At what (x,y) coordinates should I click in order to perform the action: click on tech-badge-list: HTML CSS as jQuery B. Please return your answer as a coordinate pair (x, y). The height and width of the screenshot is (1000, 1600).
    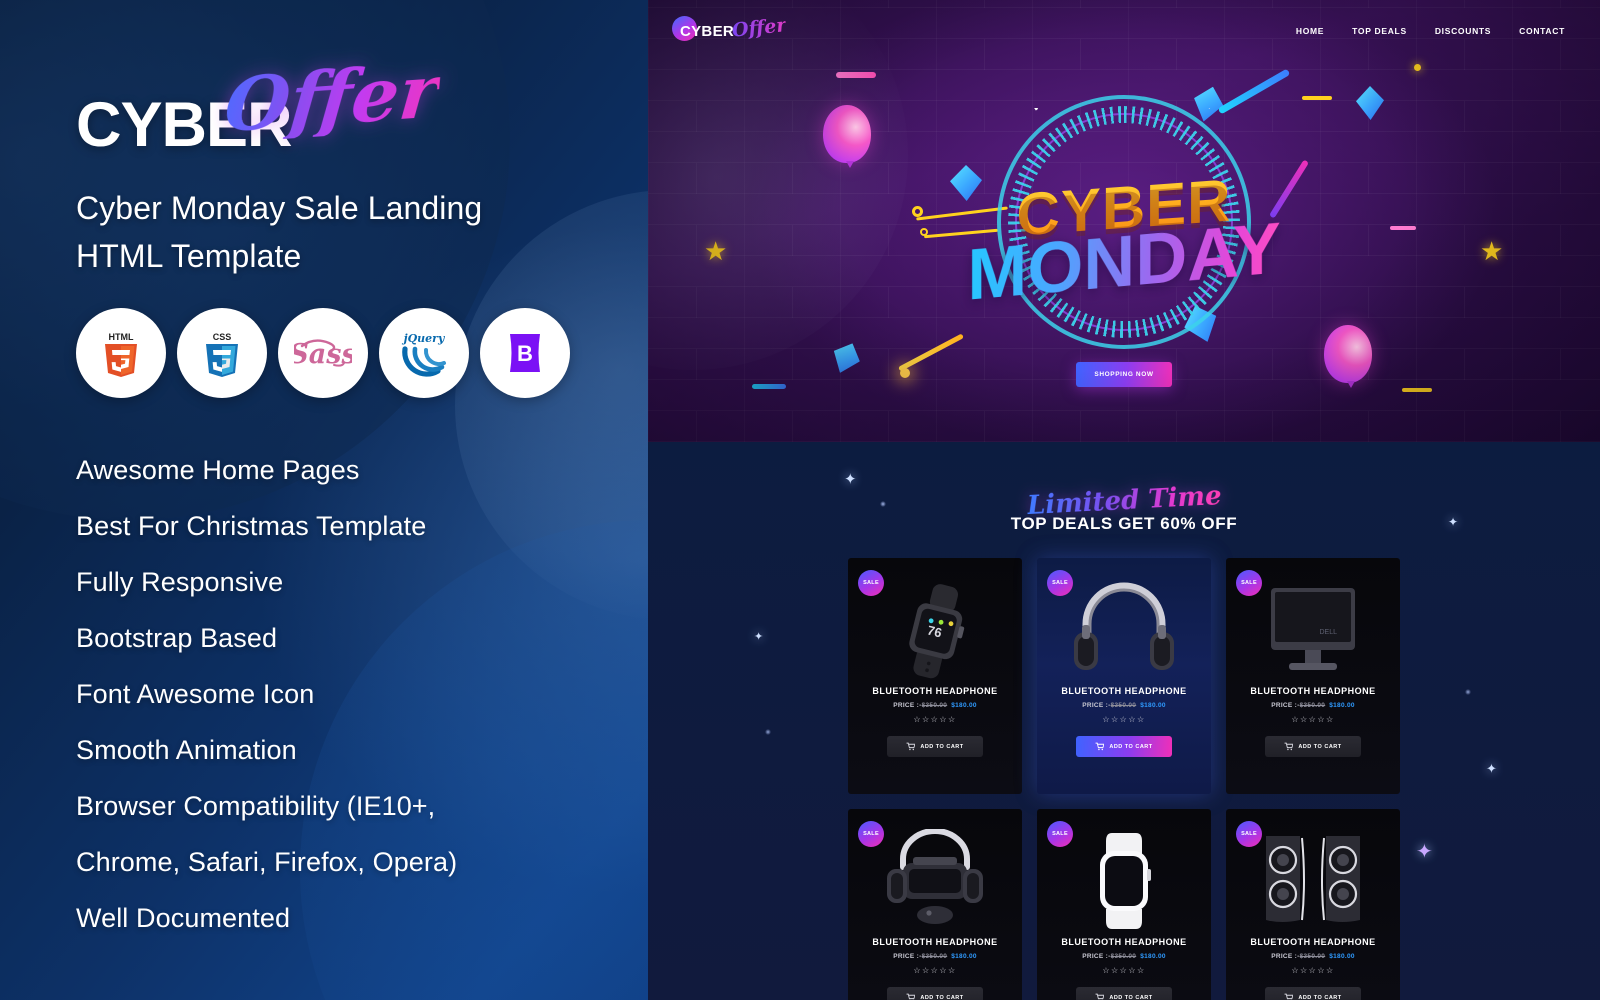
    Looking at the image, I should click on (362, 353).